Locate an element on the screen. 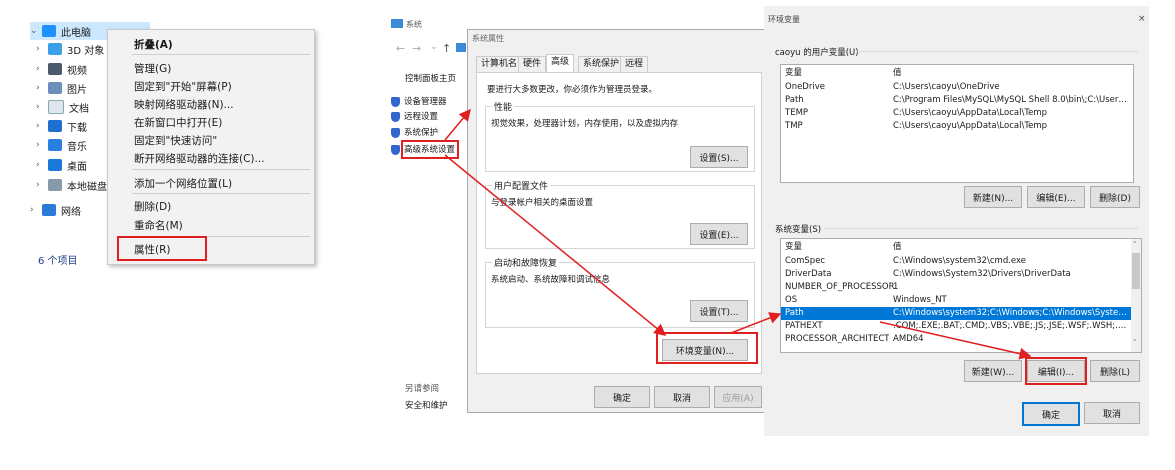 This screenshot has height=470, width=1175. menu-item-rename: 重命名(M) is located at coordinates (158, 225).